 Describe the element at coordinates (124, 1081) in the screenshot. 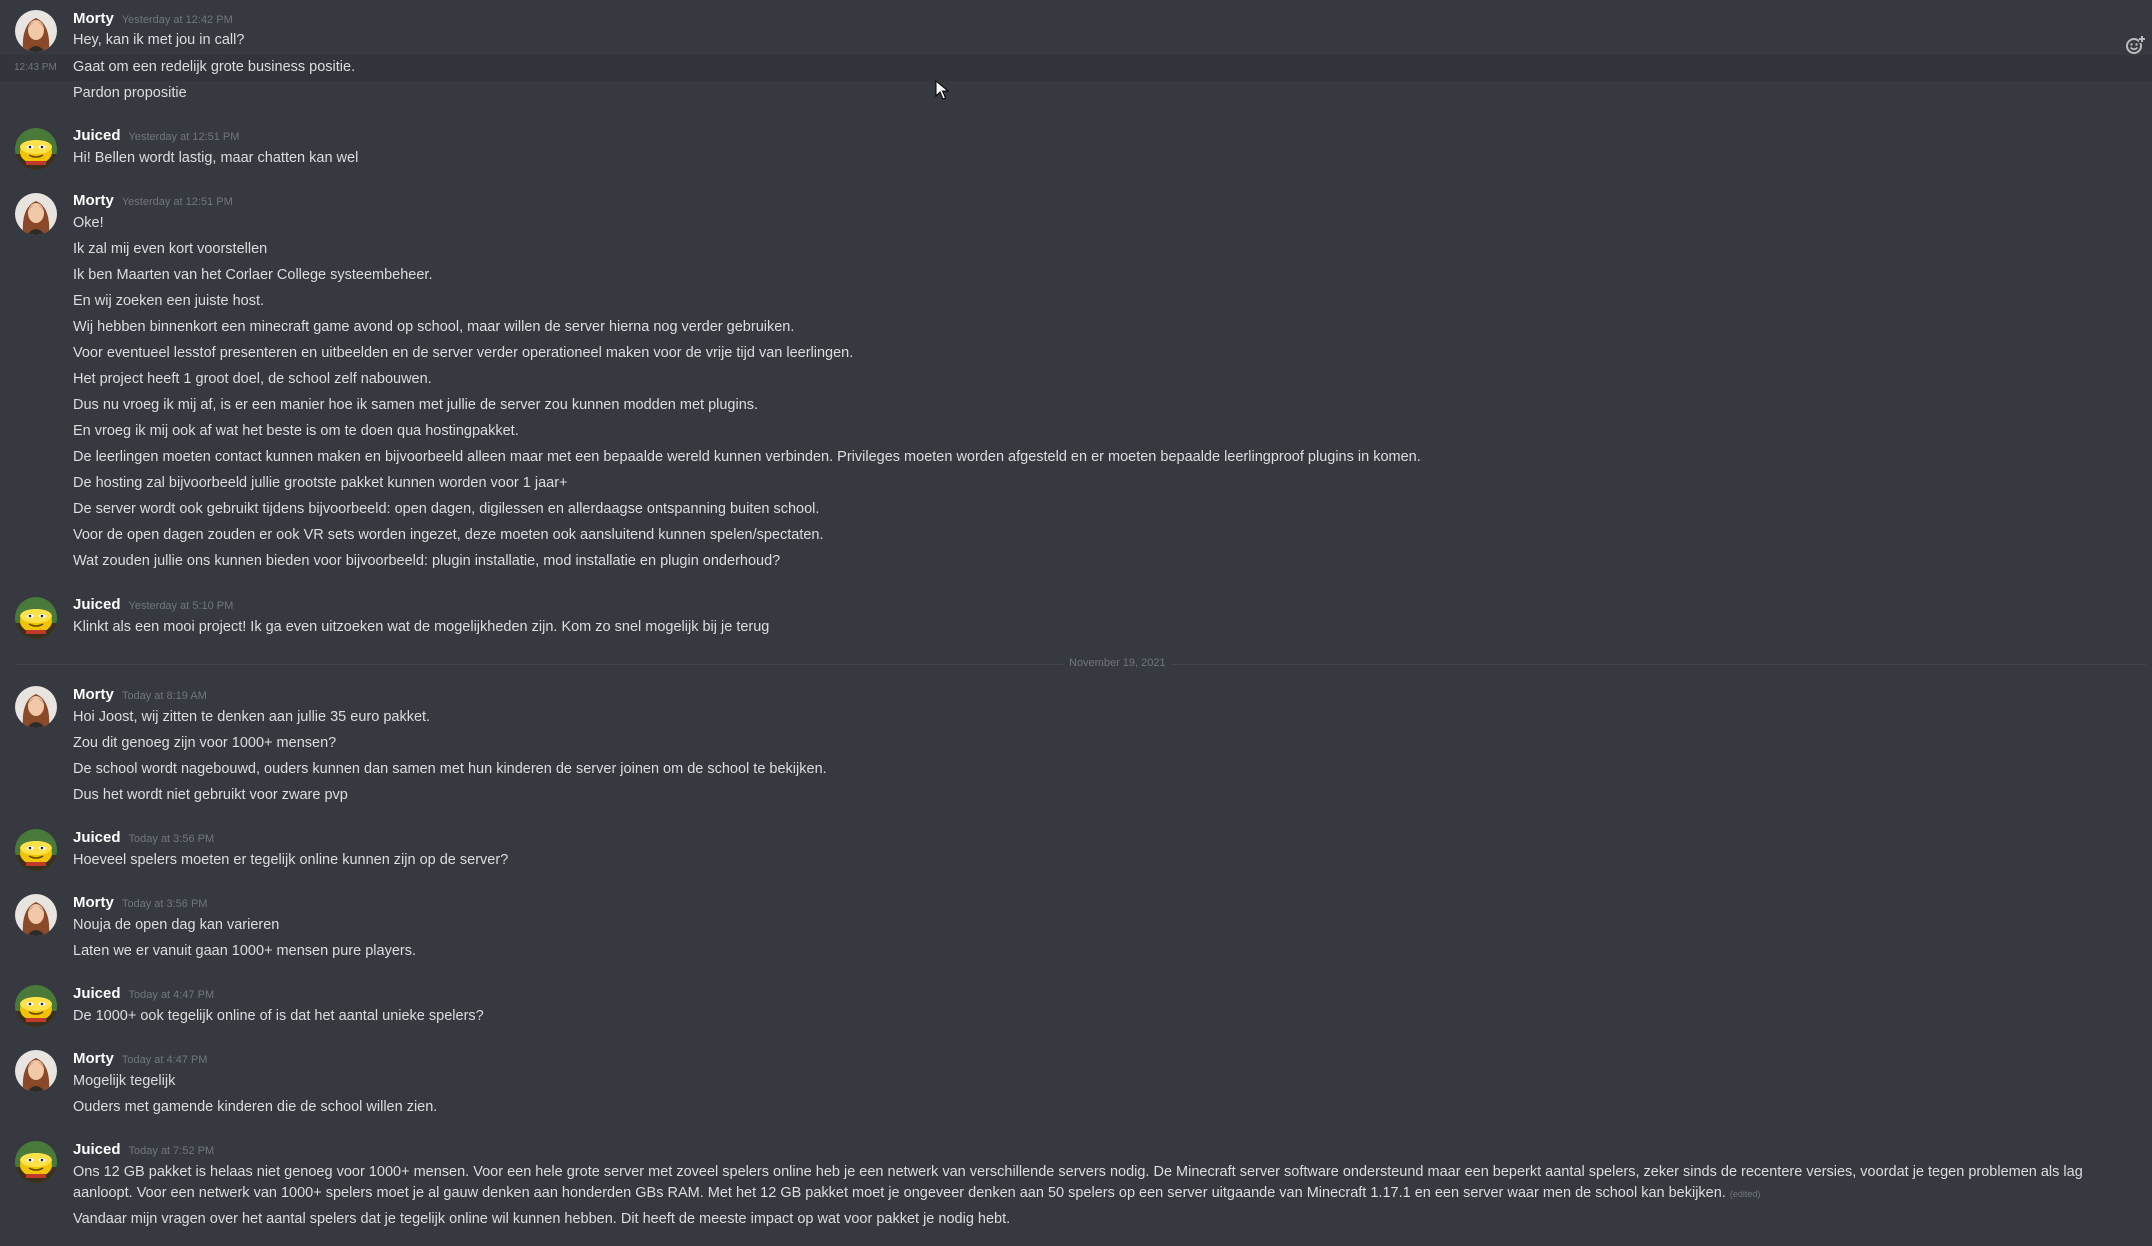

I see `message-line: Mogelijk tegelijk` at that location.